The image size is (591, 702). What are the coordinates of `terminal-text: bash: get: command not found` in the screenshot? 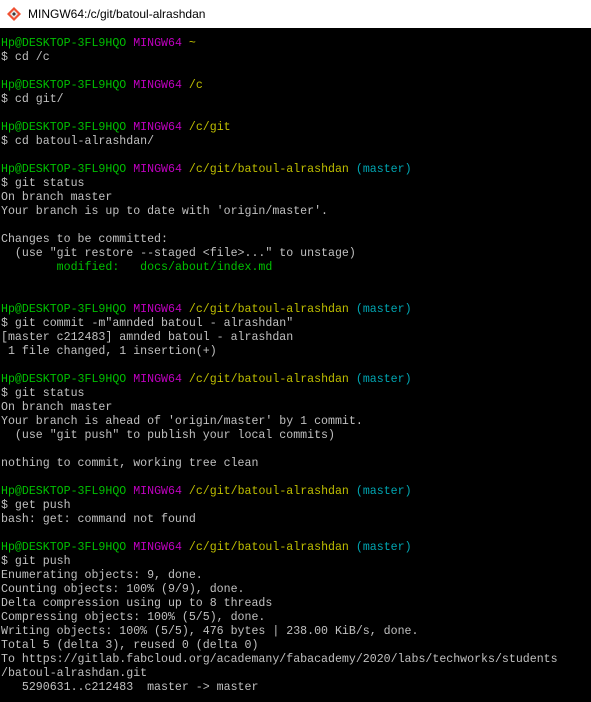 It's located at (98, 519).